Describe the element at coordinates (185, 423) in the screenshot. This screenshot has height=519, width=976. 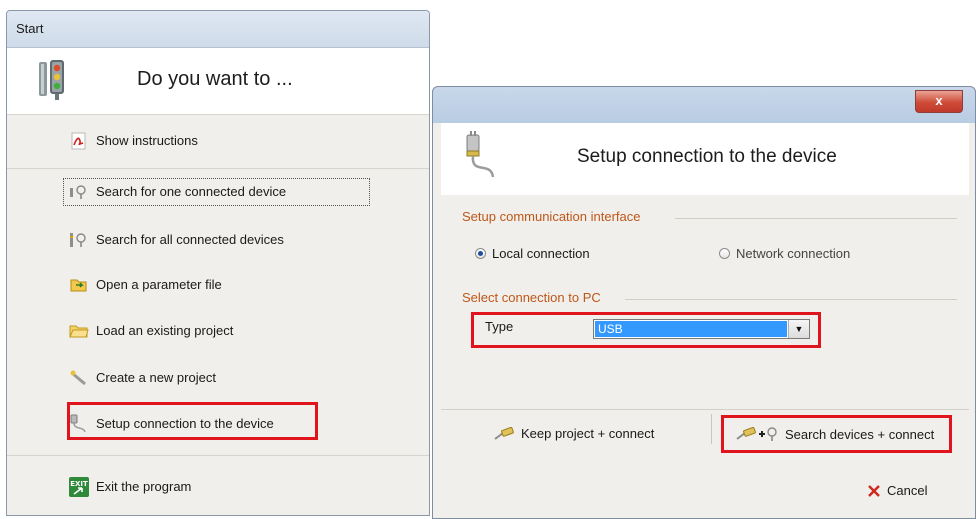
I see `menu-item-label: Setup connection to the device` at that location.